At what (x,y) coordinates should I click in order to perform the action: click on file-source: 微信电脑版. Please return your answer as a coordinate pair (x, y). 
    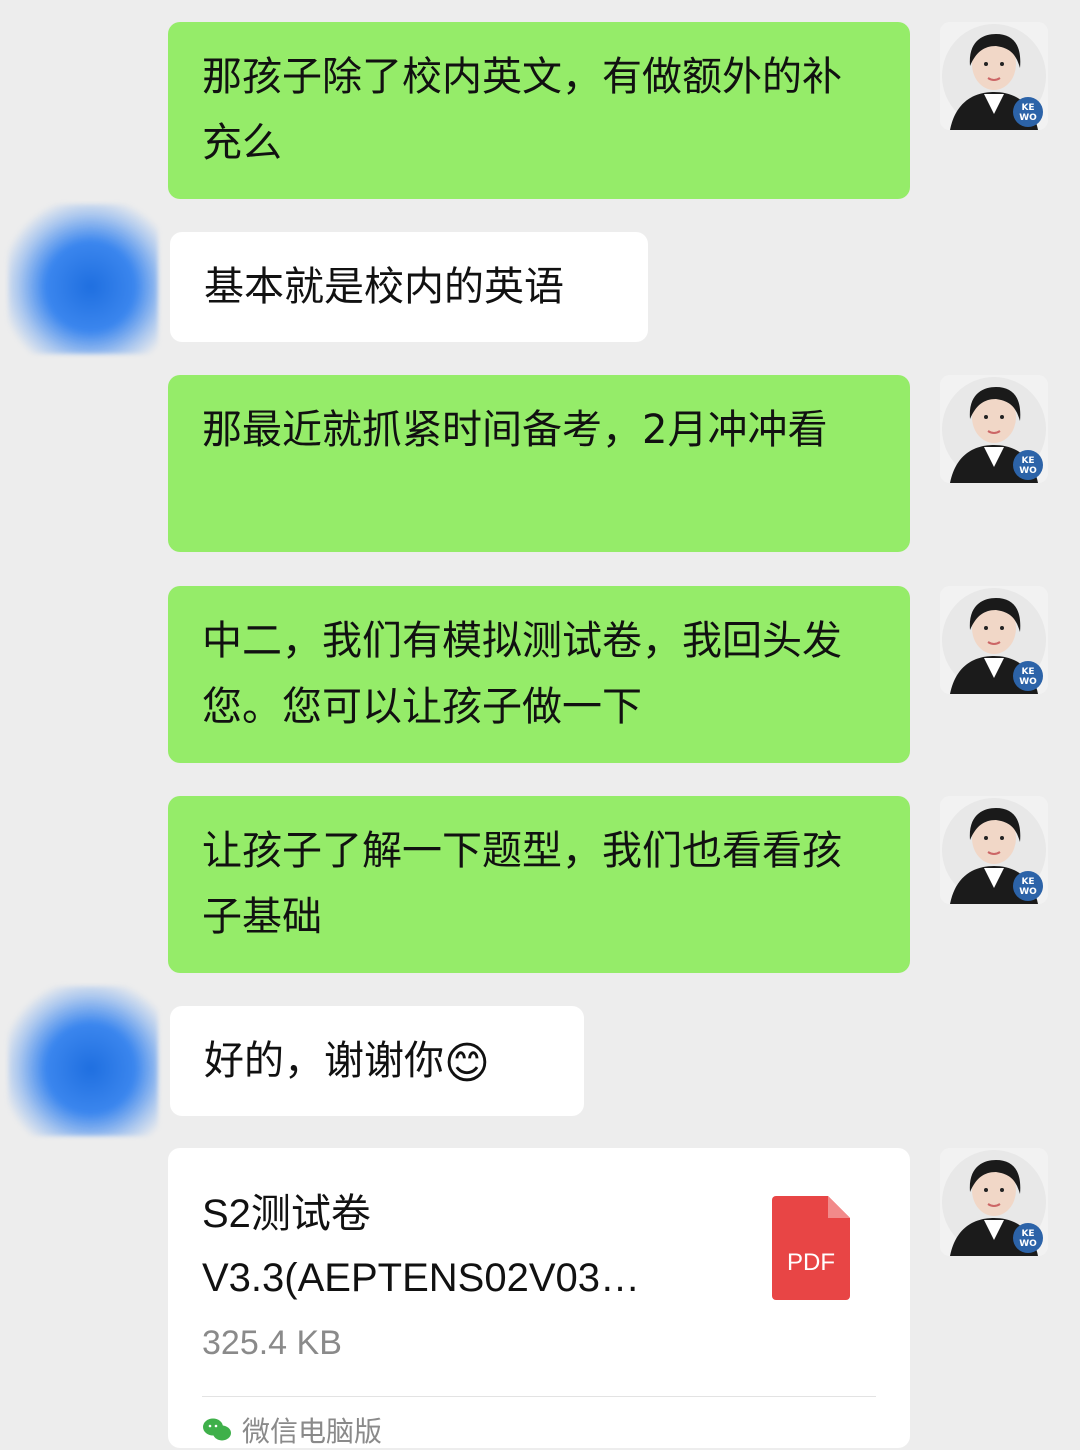
    Looking at the image, I should click on (292, 1430).